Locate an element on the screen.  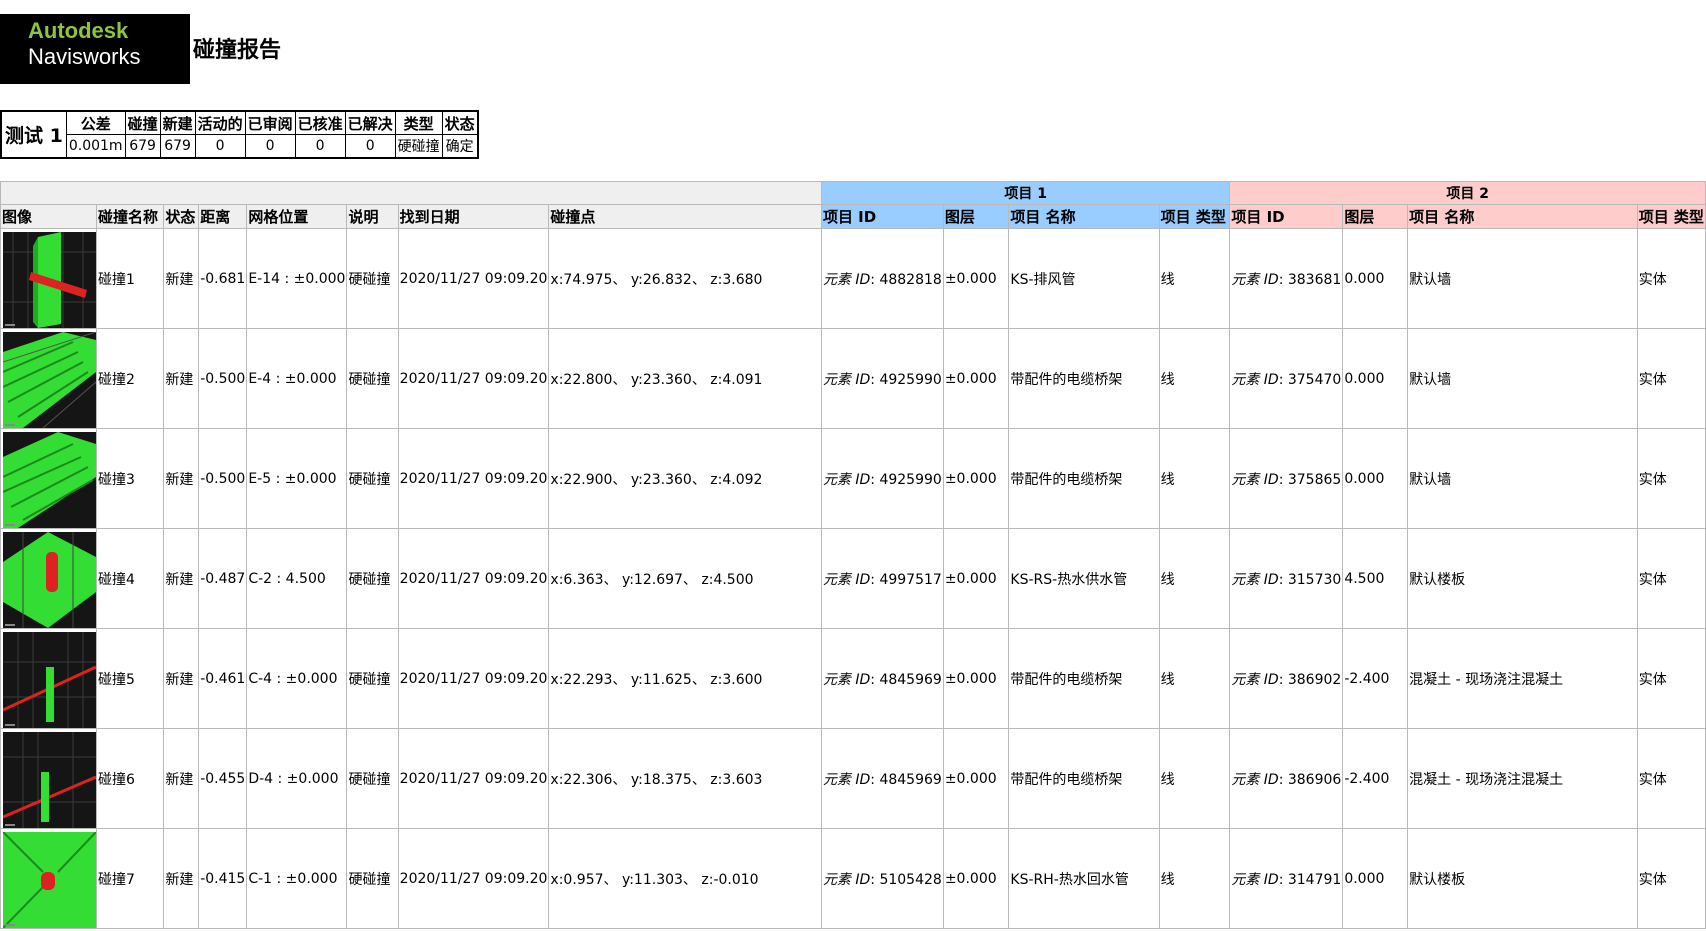
element-id-value: : 4925990 is located at coordinates (906, 379).